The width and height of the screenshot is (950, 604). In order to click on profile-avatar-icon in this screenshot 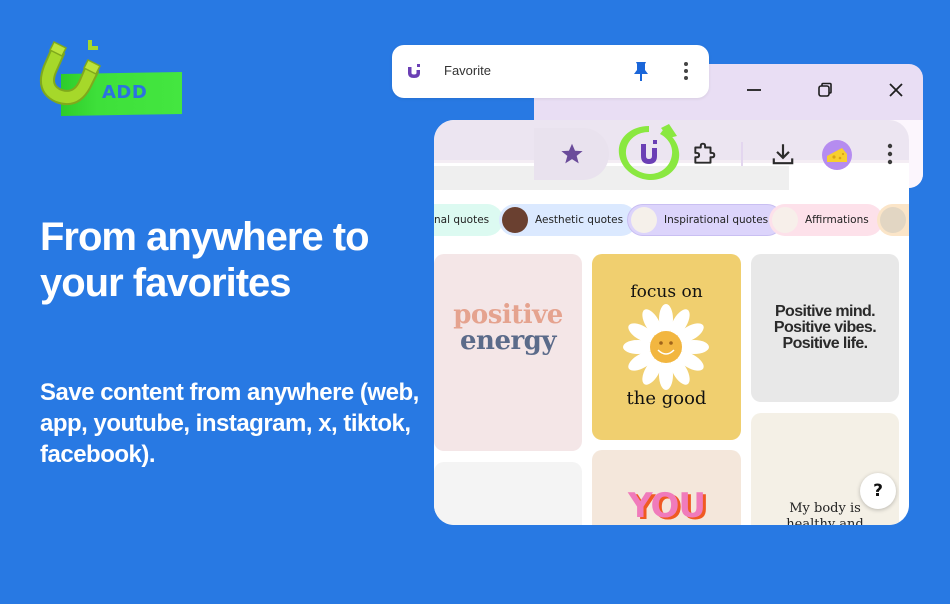, I will do `click(837, 155)`.